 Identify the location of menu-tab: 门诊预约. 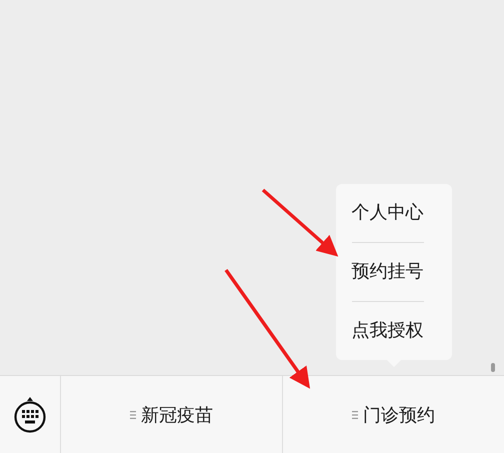
(393, 414).